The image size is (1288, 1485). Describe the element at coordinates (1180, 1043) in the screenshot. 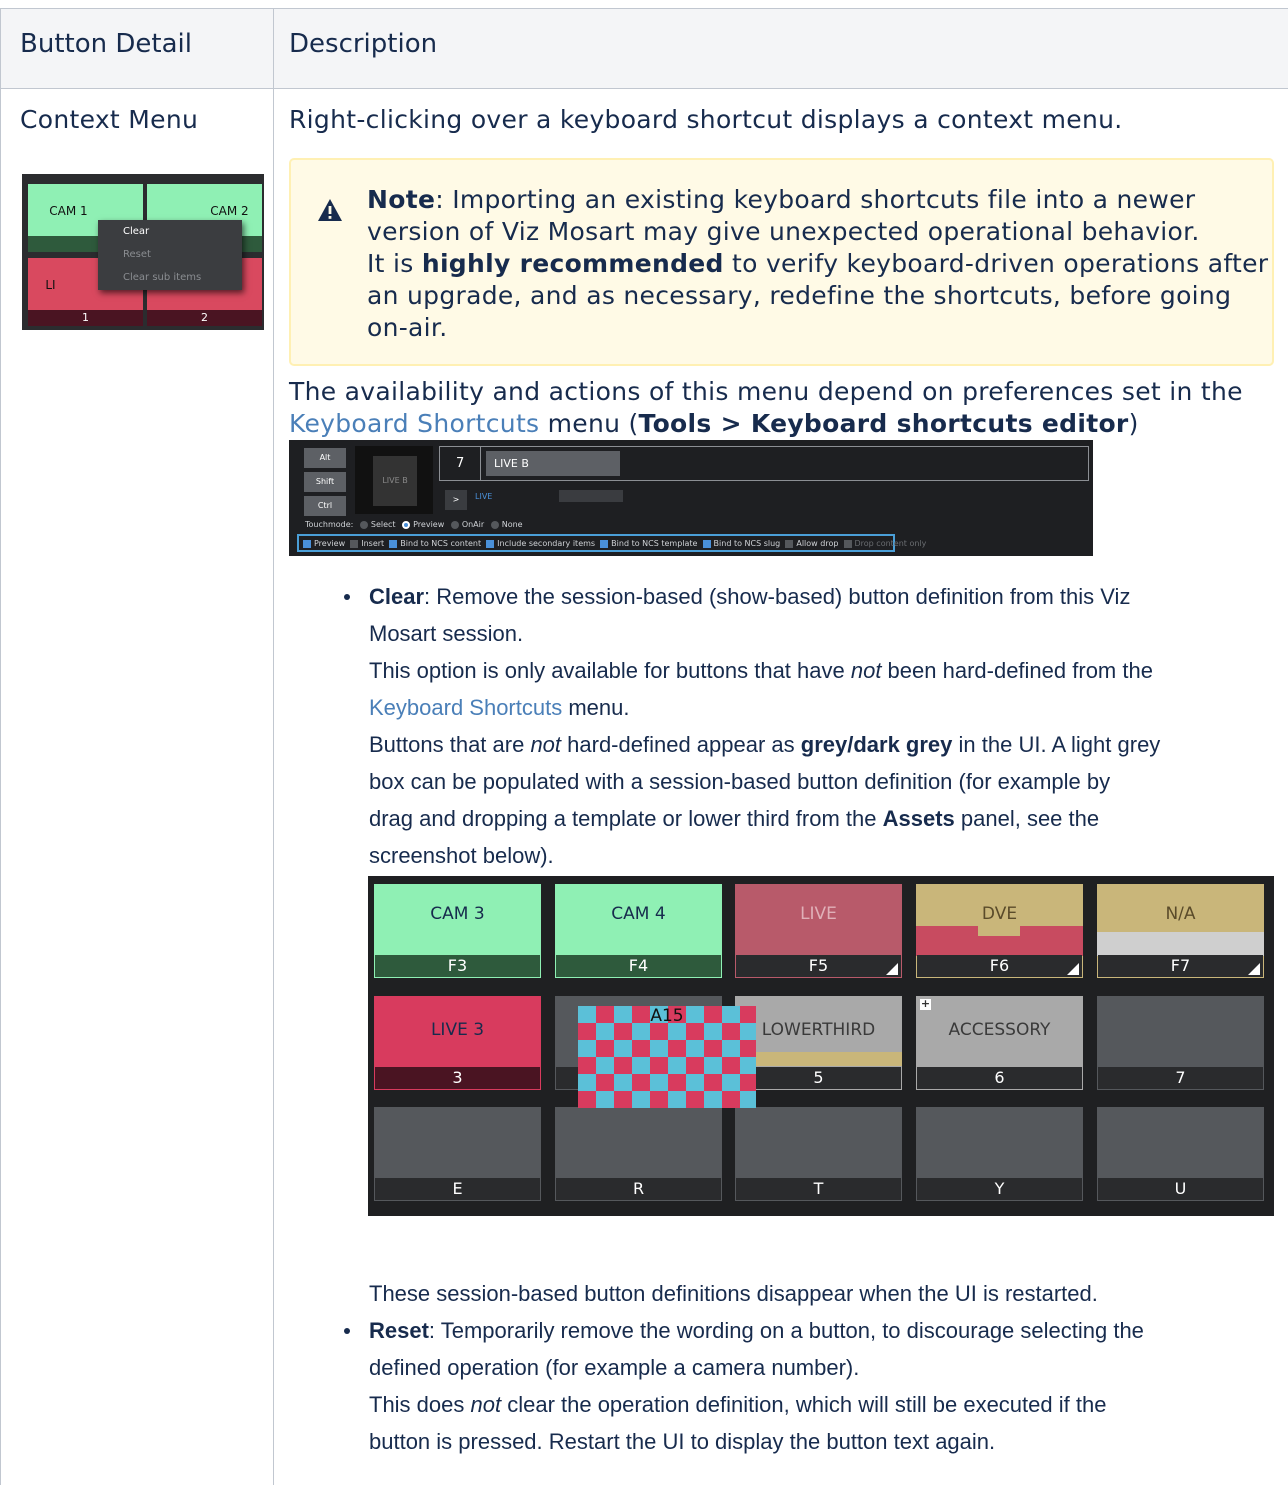

I see `grid-button-7: 7` at that location.